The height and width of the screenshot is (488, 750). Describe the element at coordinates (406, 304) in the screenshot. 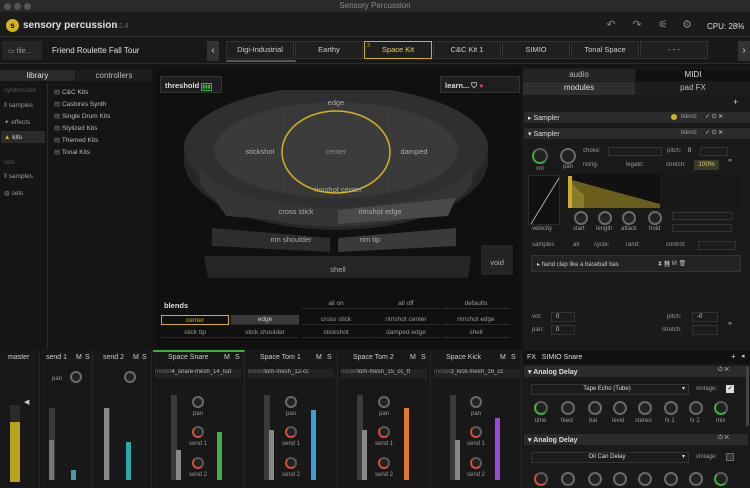

I see `blend-all-off-button: all off` at that location.